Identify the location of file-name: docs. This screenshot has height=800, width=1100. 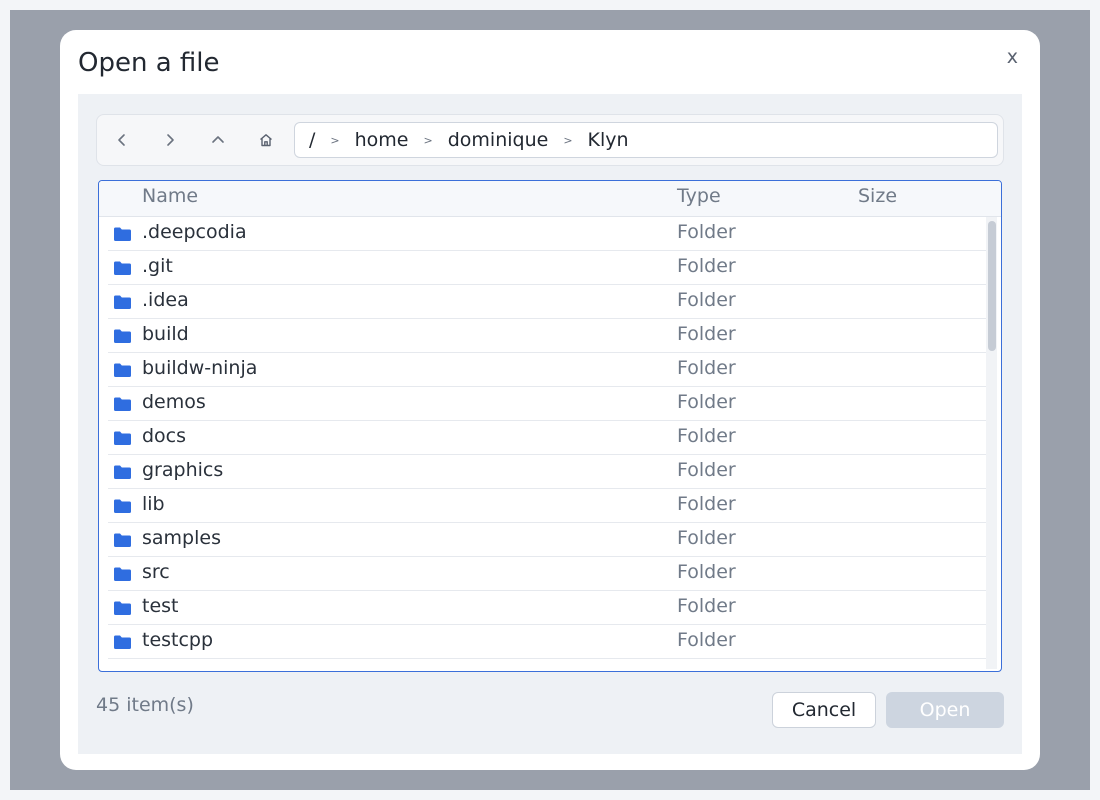
(164, 436).